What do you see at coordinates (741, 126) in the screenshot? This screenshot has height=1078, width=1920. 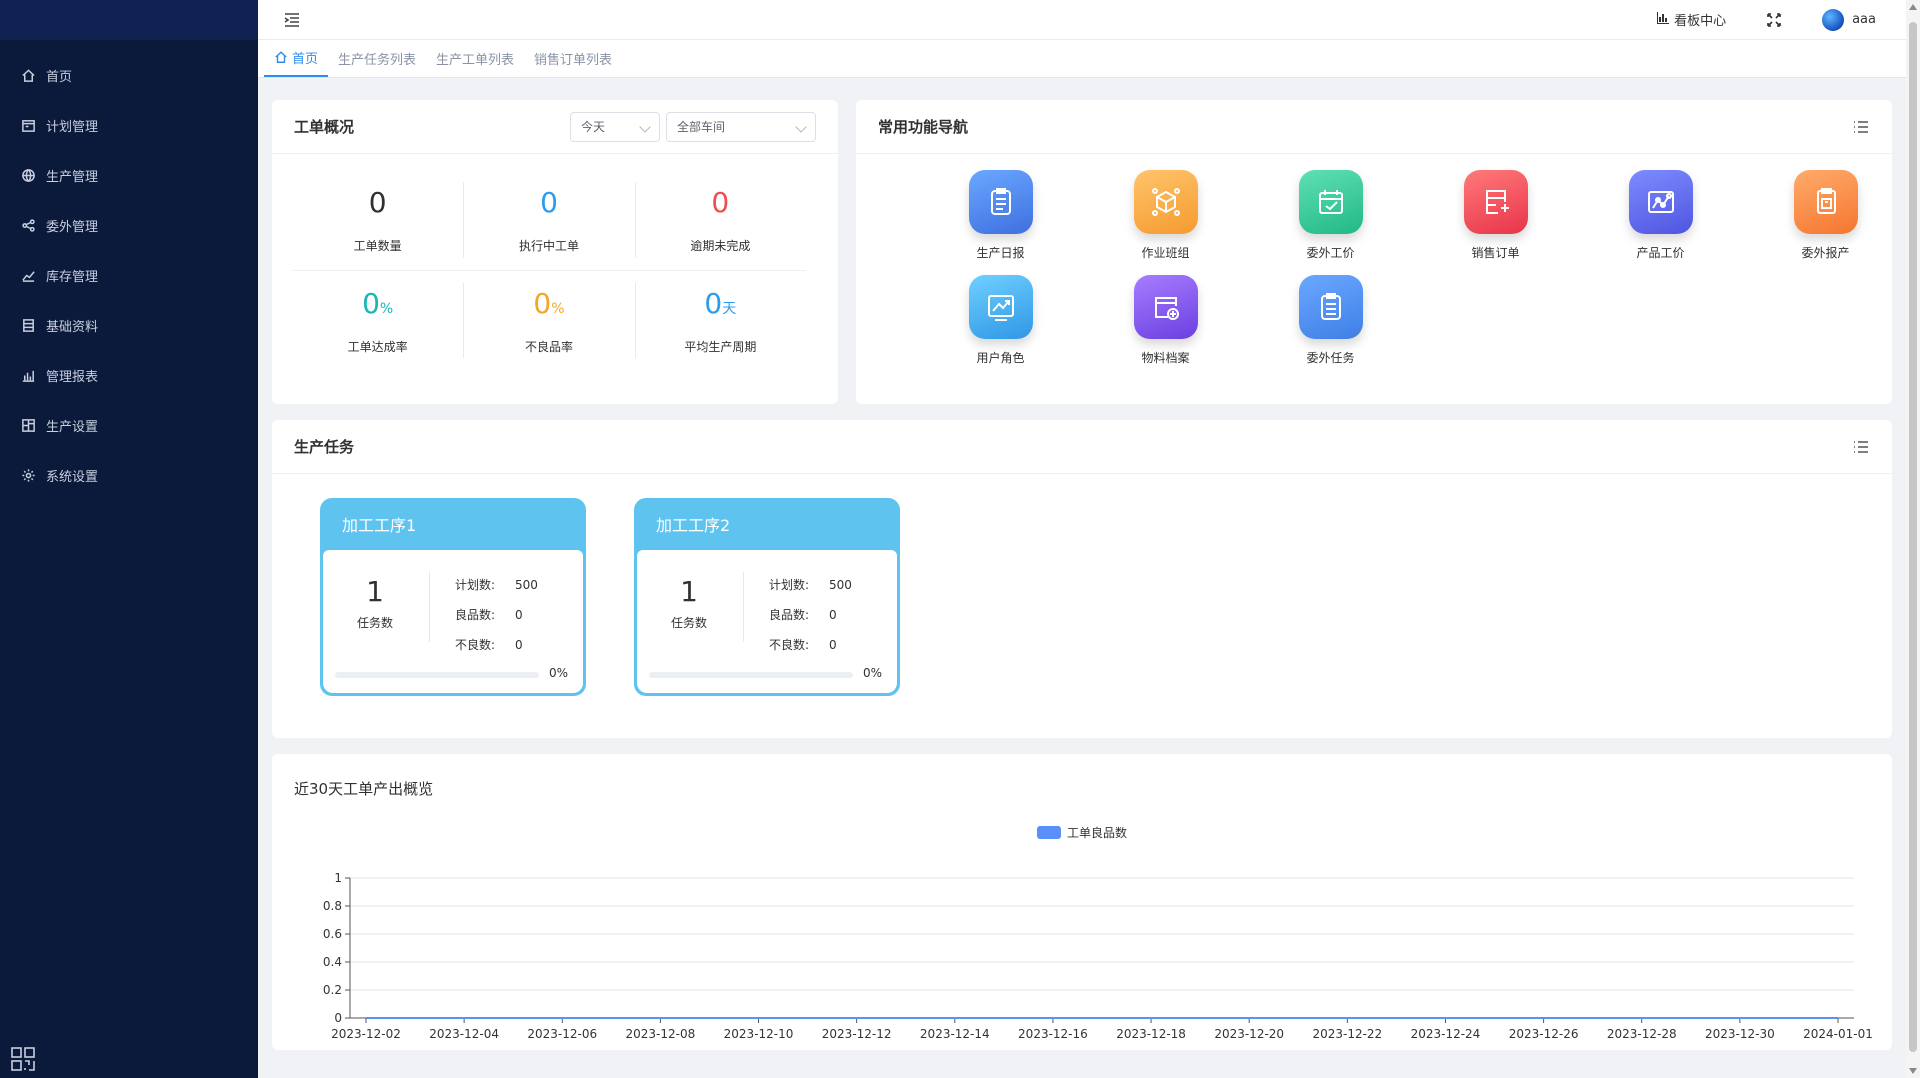 I see `workshop-select: 全部车间` at bounding box center [741, 126].